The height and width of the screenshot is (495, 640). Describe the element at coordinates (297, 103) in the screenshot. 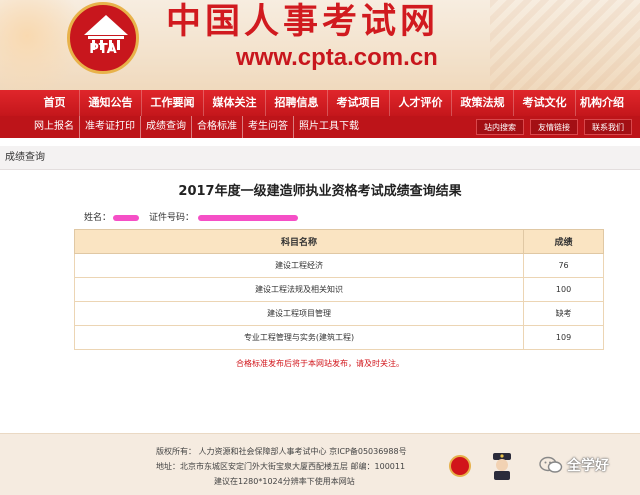

I see `nav-item-recruitment: 招聘信息` at that location.